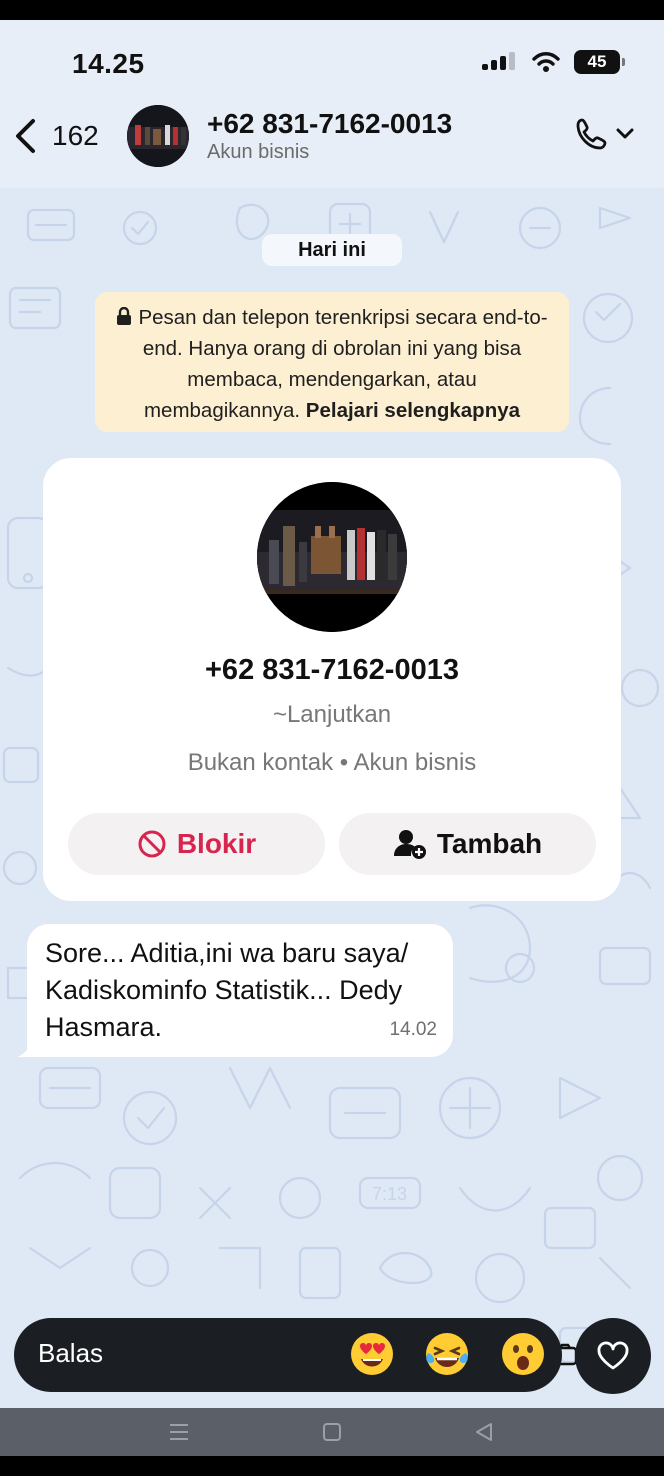 The height and width of the screenshot is (1476, 664). What do you see at coordinates (599, 62) in the screenshot?
I see `battery-indicator: 45` at bounding box center [599, 62].